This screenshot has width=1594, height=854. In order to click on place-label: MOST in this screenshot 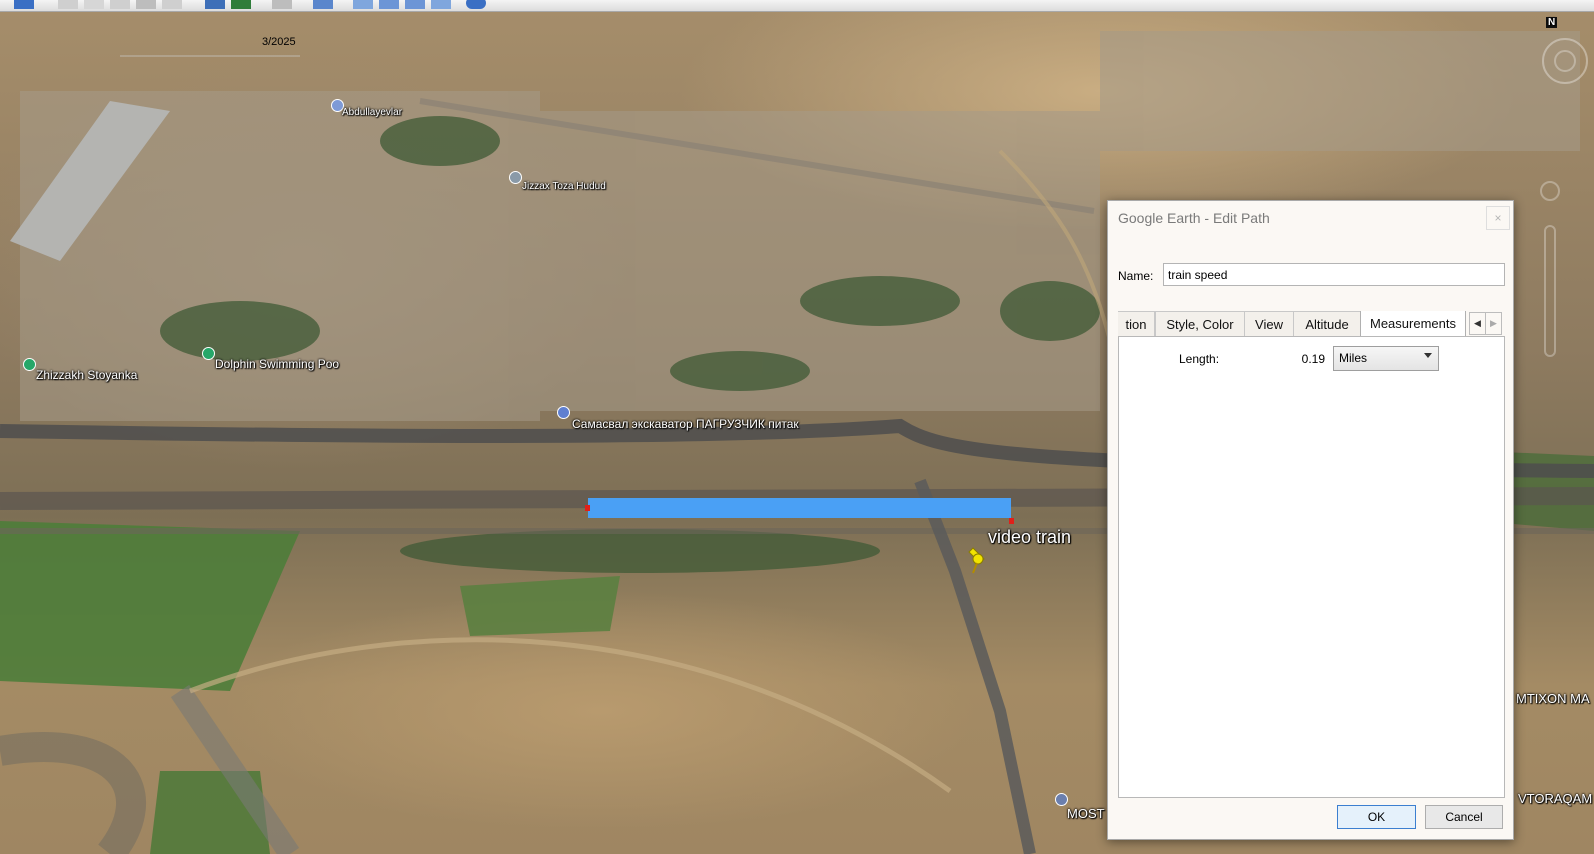, I will do `click(1086, 813)`.